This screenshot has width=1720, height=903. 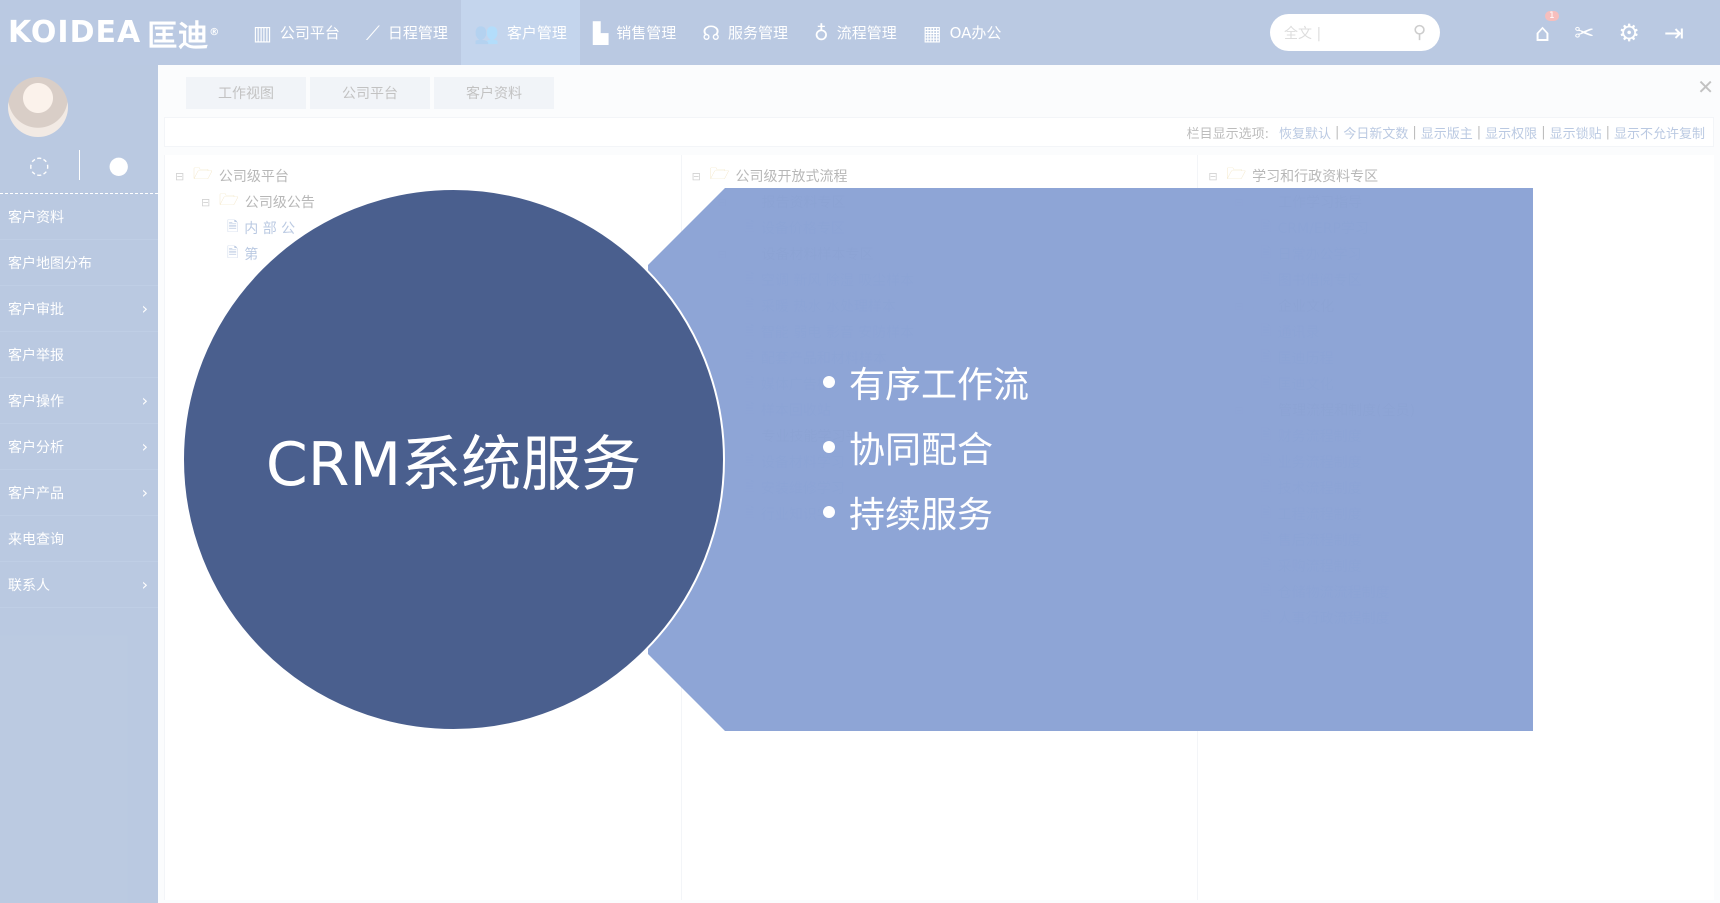 I want to click on bullet-item: 有序工作流, so click(x=926, y=381).